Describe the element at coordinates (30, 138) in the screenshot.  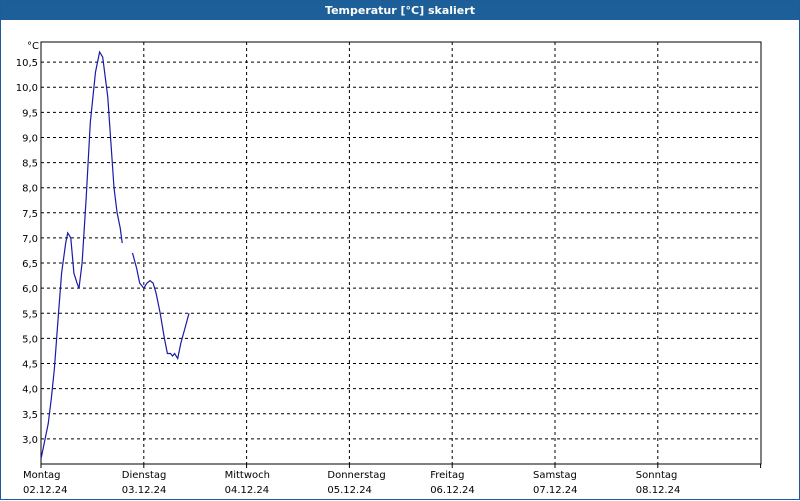
I see `y-tick-label: 9,0` at that location.